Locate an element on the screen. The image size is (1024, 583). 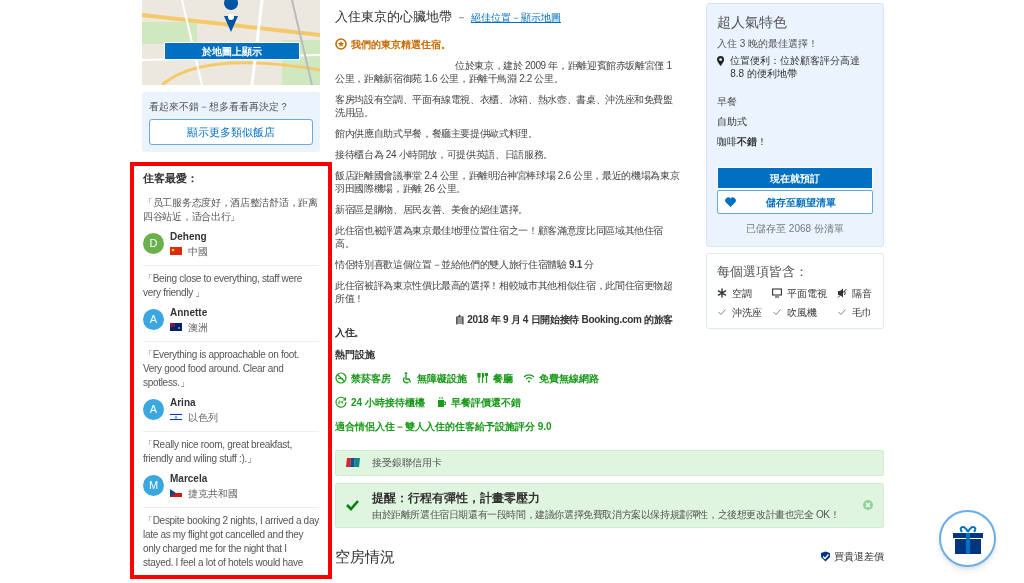
card-title: 每個選項皆含： is located at coordinates (763, 272).